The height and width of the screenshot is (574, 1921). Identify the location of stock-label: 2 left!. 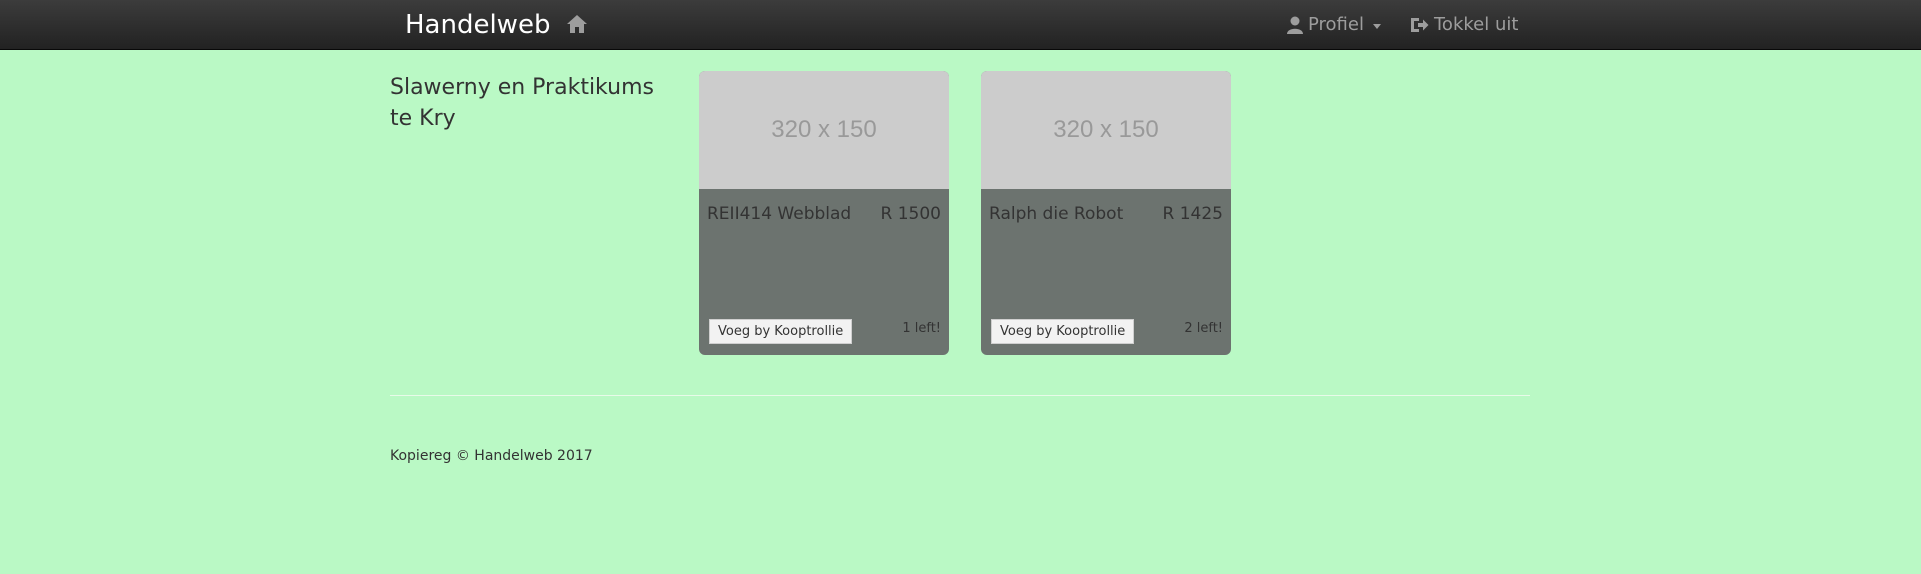
(1203, 328).